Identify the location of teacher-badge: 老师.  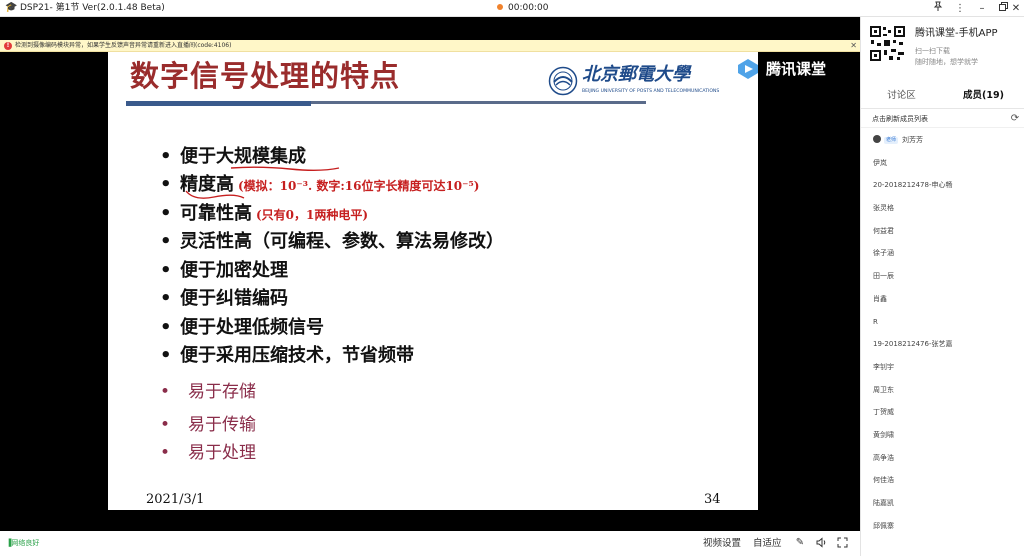
(891, 140).